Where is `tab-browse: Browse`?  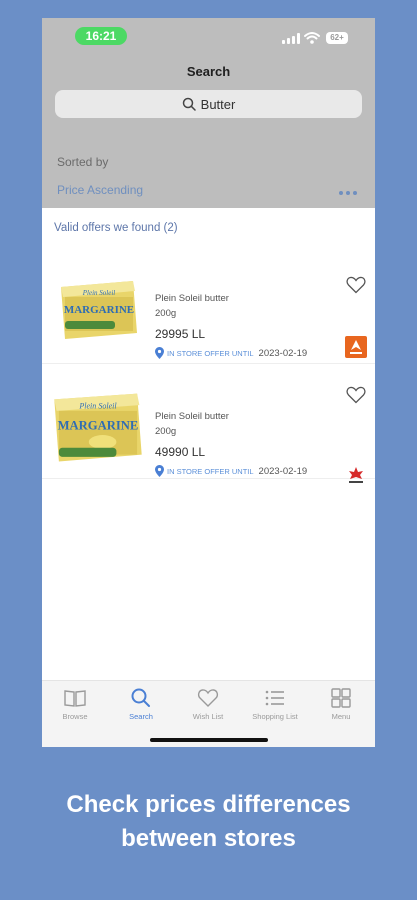 tab-browse: Browse is located at coordinates (75, 704).